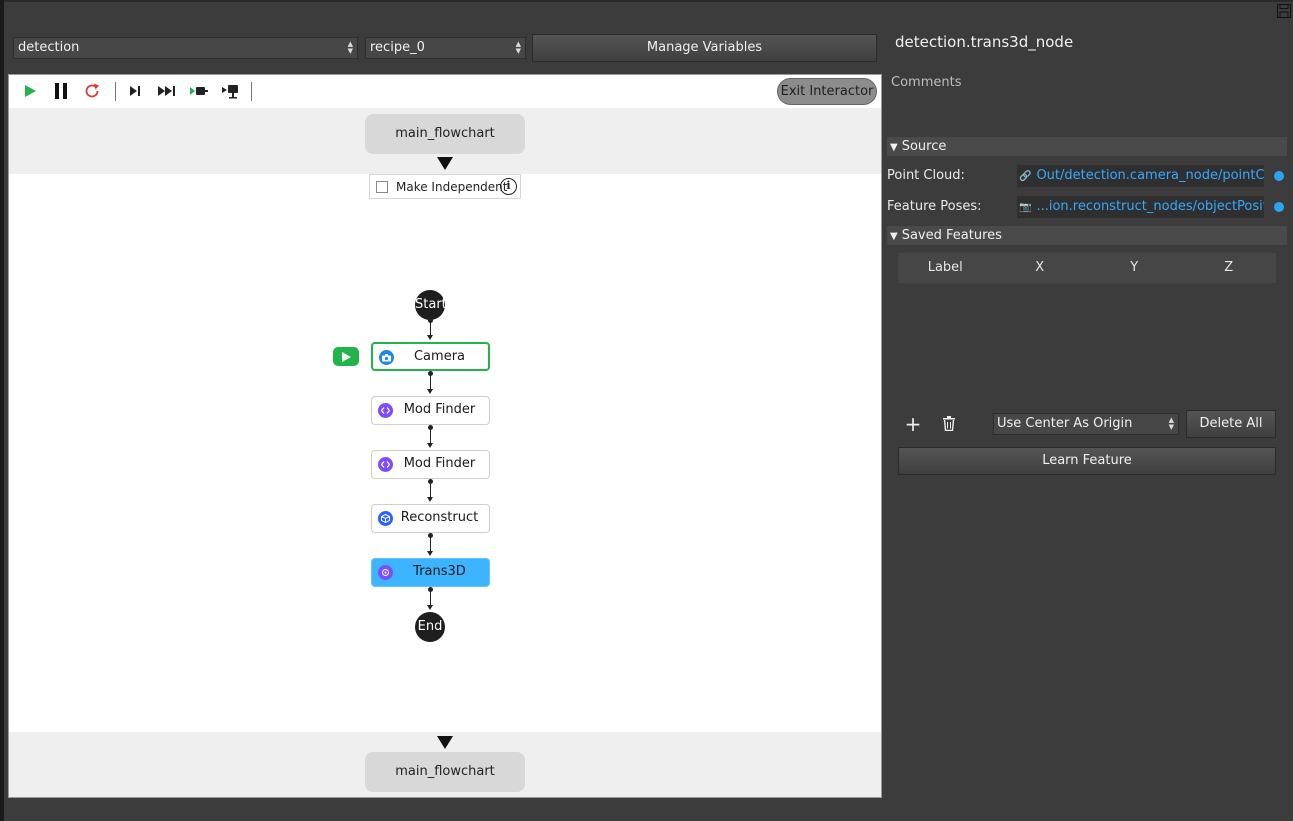 This screenshot has width=1293, height=821. What do you see at coordinates (984, 42) in the screenshot?
I see `node-title: detection.trans3d_node` at bounding box center [984, 42].